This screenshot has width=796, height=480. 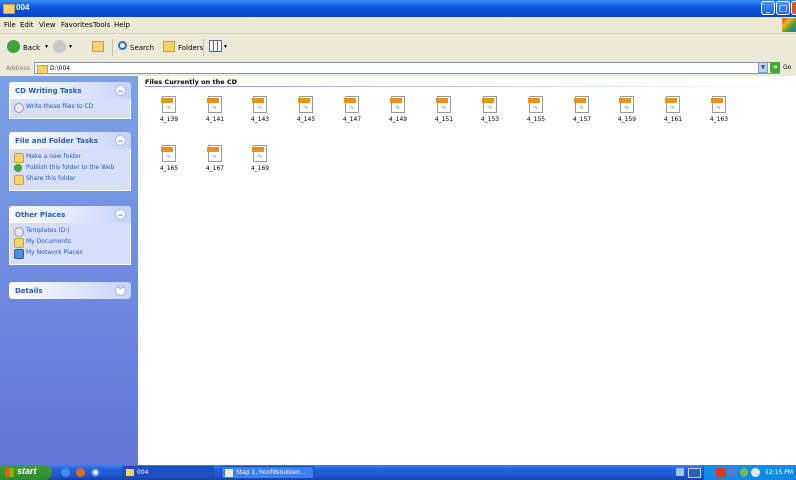 What do you see at coordinates (13, 46) in the screenshot?
I see `back-arrow-icon` at bounding box center [13, 46].